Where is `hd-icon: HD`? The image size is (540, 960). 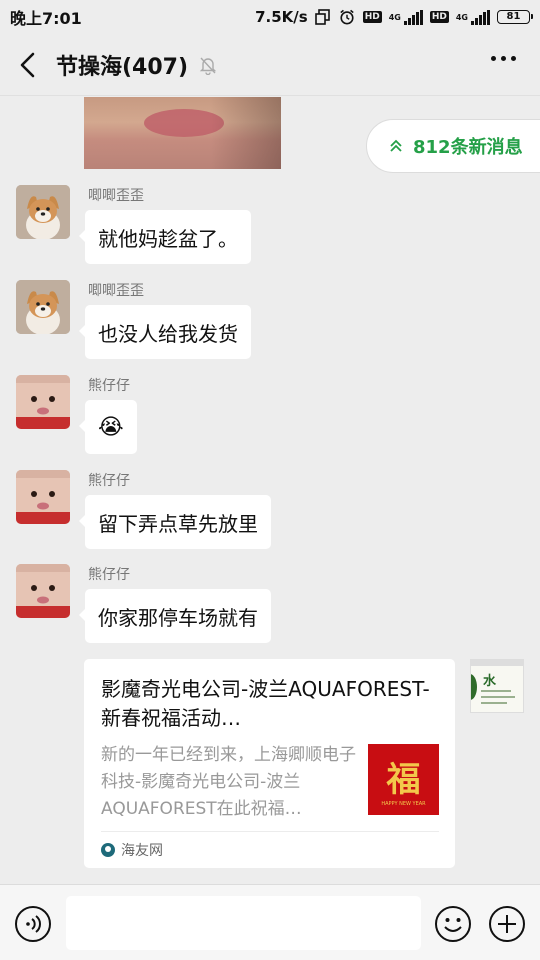
hd-icon: HD is located at coordinates (372, 17).